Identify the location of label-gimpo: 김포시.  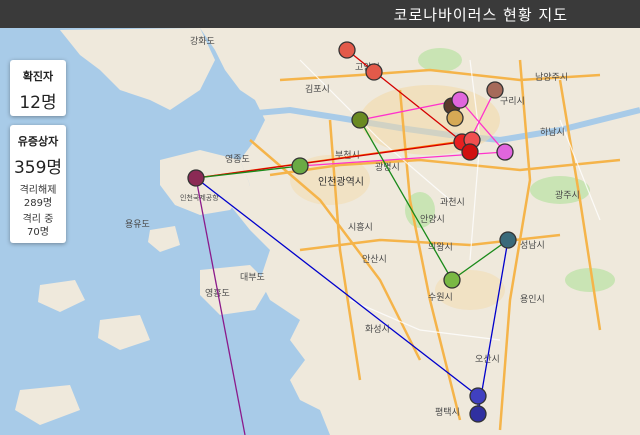
(317, 89).